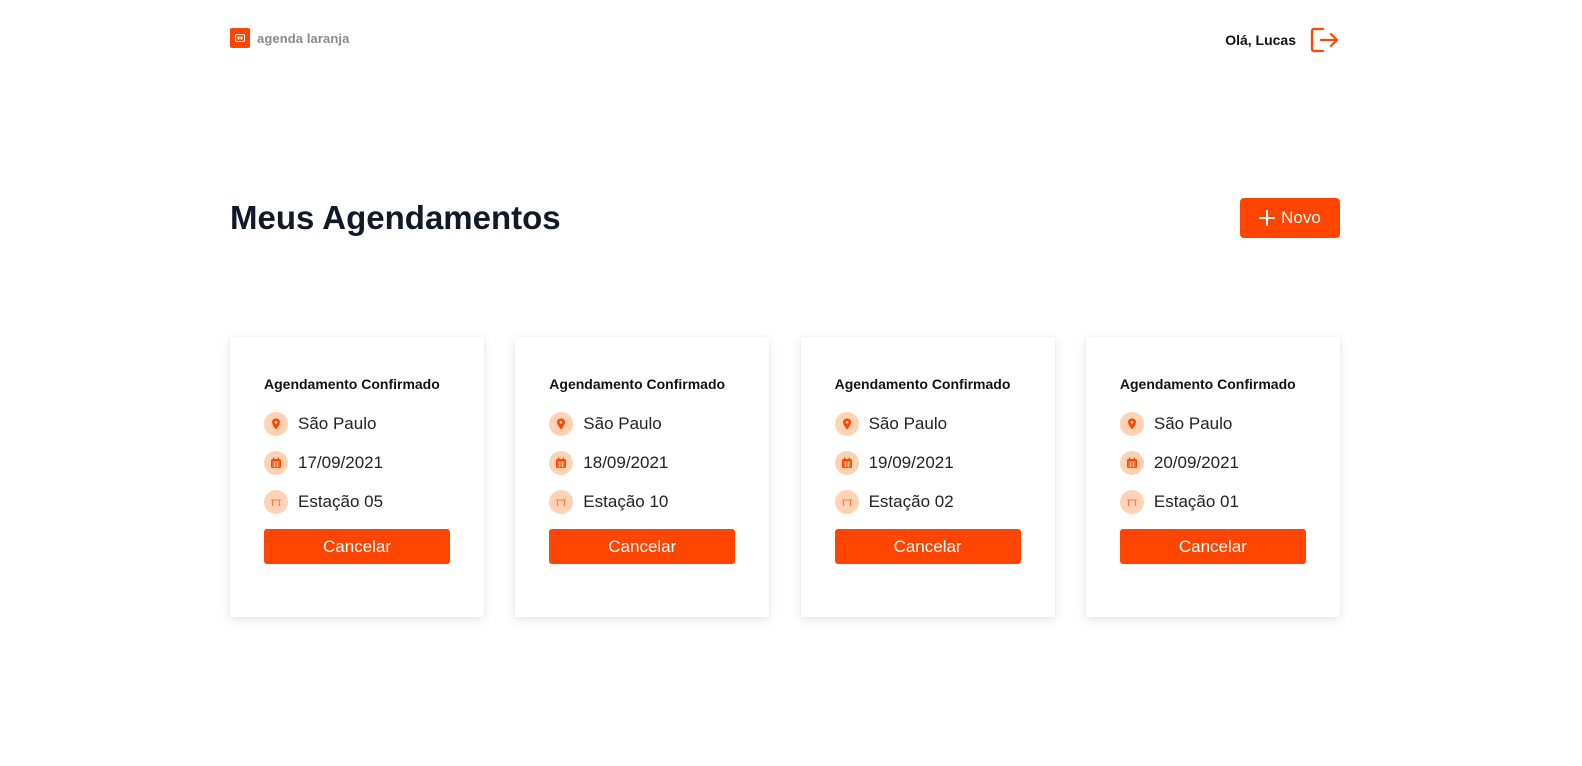  Describe the element at coordinates (626, 462) in the screenshot. I see `date-text: 18/09/2021` at that location.